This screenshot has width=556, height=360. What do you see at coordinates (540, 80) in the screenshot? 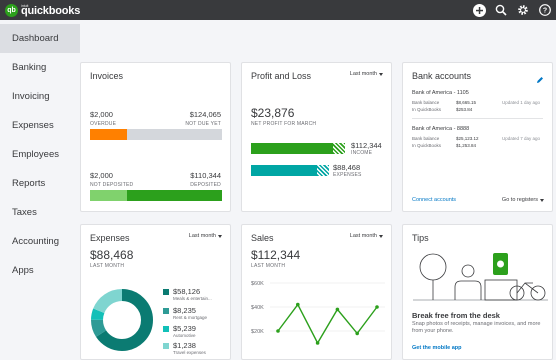
I see `pencil-icon` at bounding box center [540, 80].